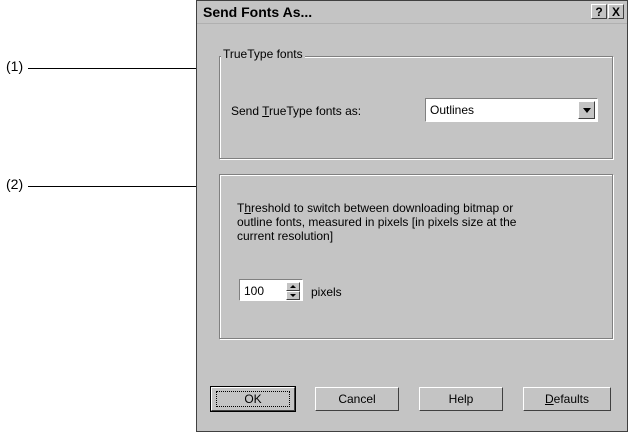 The height and width of the screenshot is (434, 629). Describe the element at coordinates (599, 11) in the screenshot. I see `help-icon: ?` at that location.